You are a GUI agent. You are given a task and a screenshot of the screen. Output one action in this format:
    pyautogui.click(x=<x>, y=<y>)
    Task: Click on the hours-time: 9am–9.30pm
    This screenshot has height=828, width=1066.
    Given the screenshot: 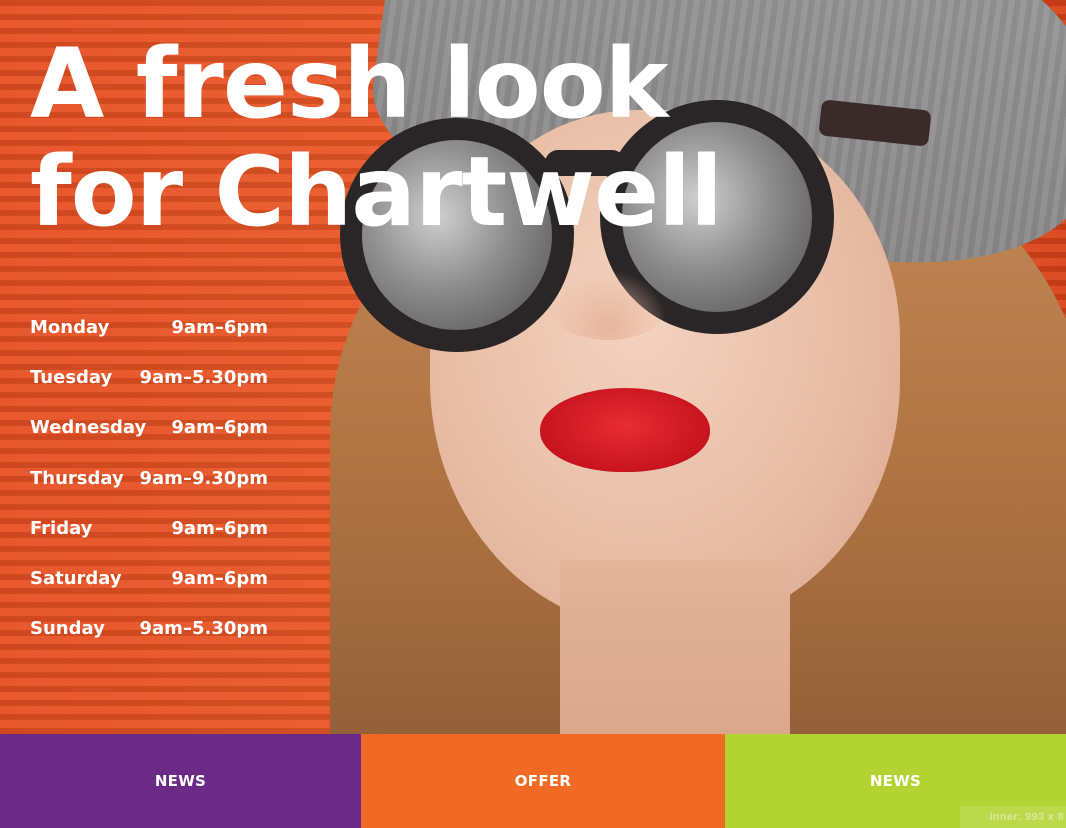 What is the action you would take?
    pyautogui.click(x=203, y=478)
    